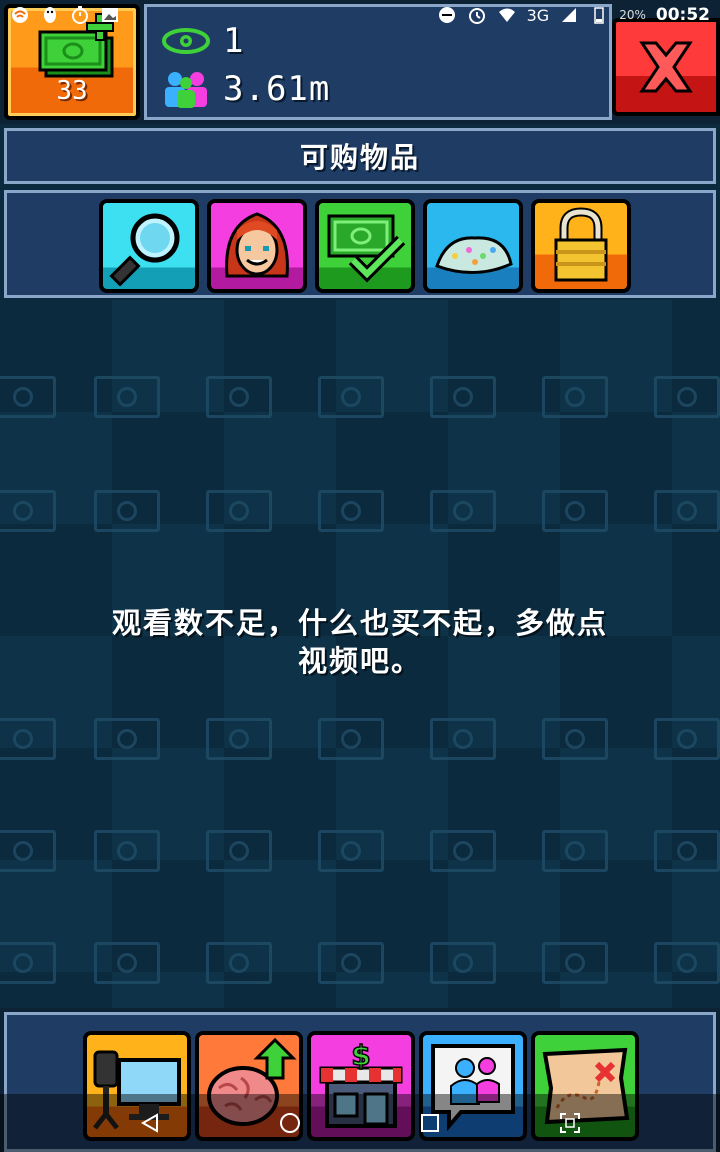 The width and height of the screenshot is (720, 1152). I want to click on home-icon, so click(290, 1123).